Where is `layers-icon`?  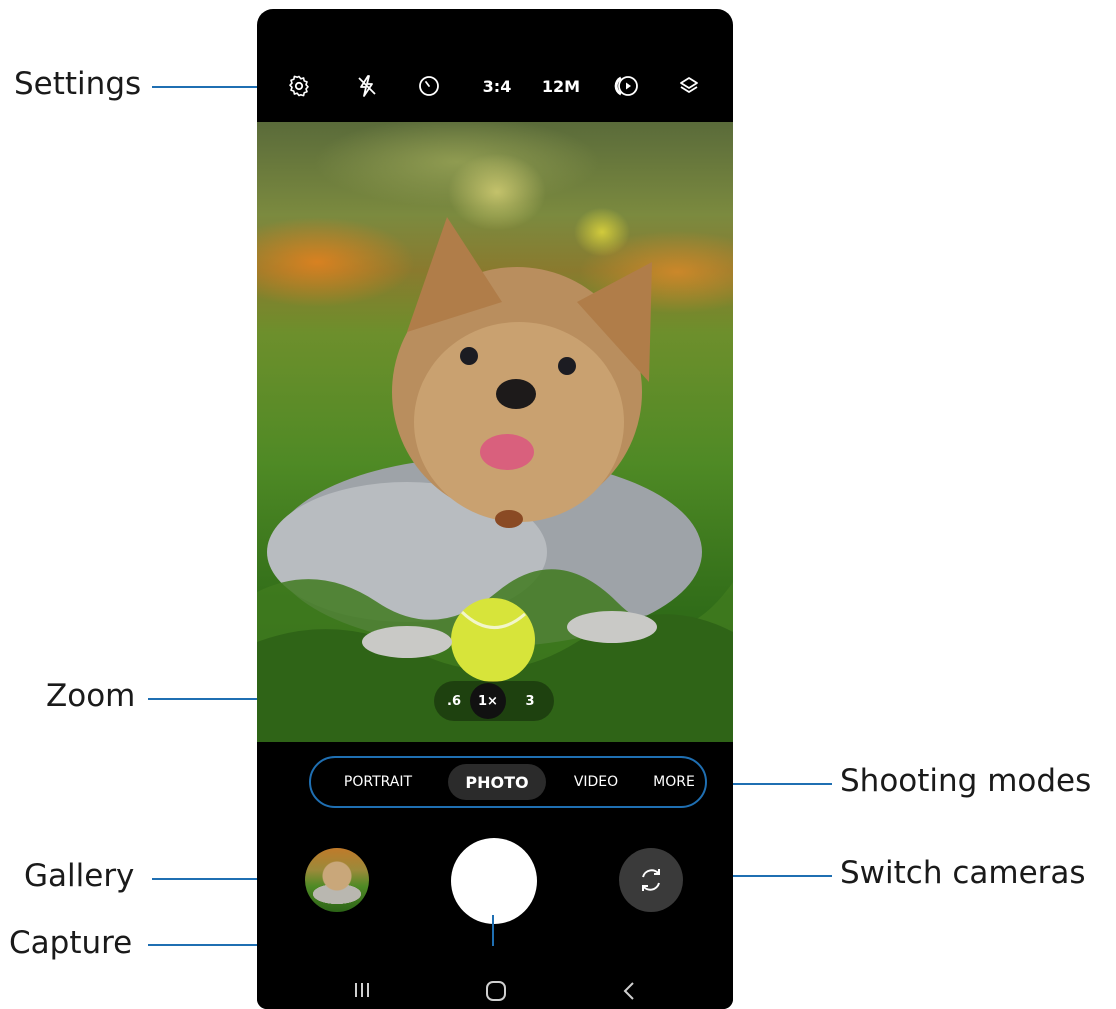 layers-icon is located at coordinates (689, 86).